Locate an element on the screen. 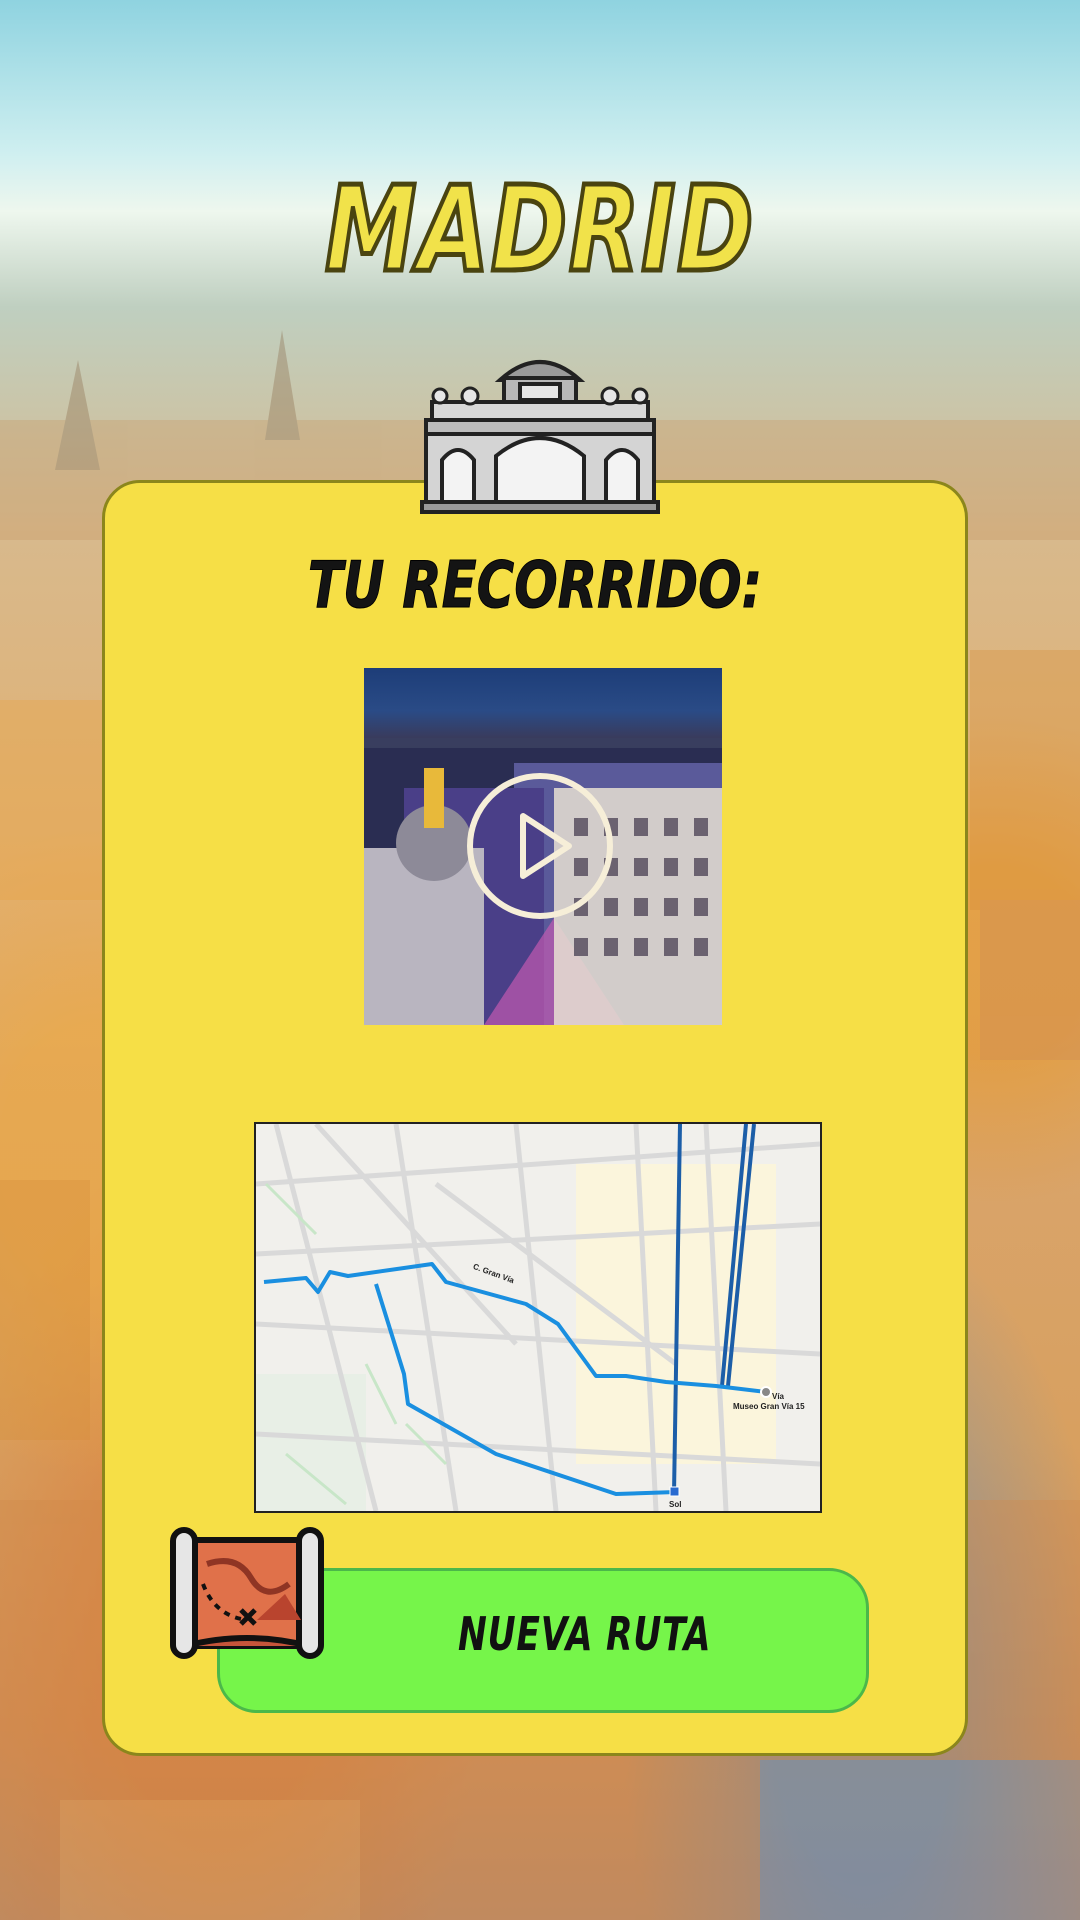 Image resolution: width=1080 pixels, height=1920 pixels. alcala-gate-icon is located at coordinates (540, 437).